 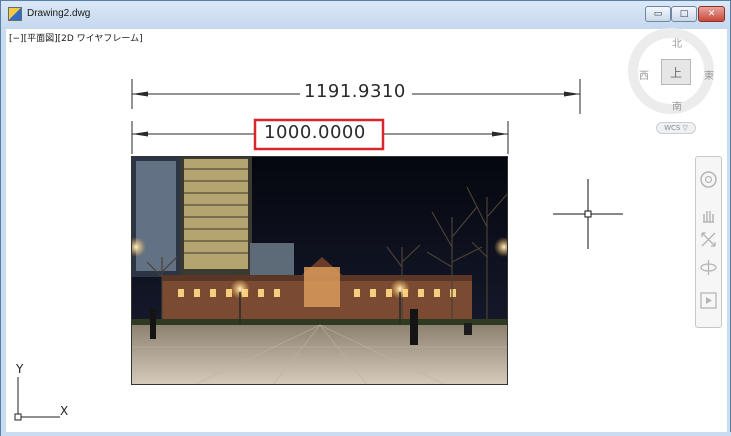 I want to click on ucs-y-label: Y, so click(x=20, y=369).